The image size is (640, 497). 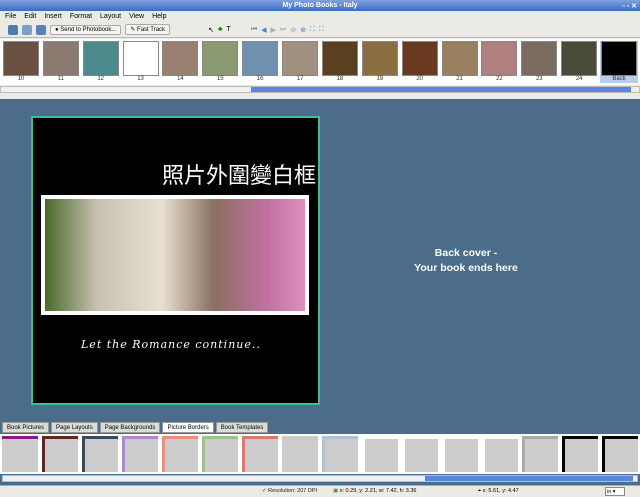 What do you see at coordinates (340, 62) in the screenshot?
I see `page-thumbnail: 18` at bounding box center [340, 62].